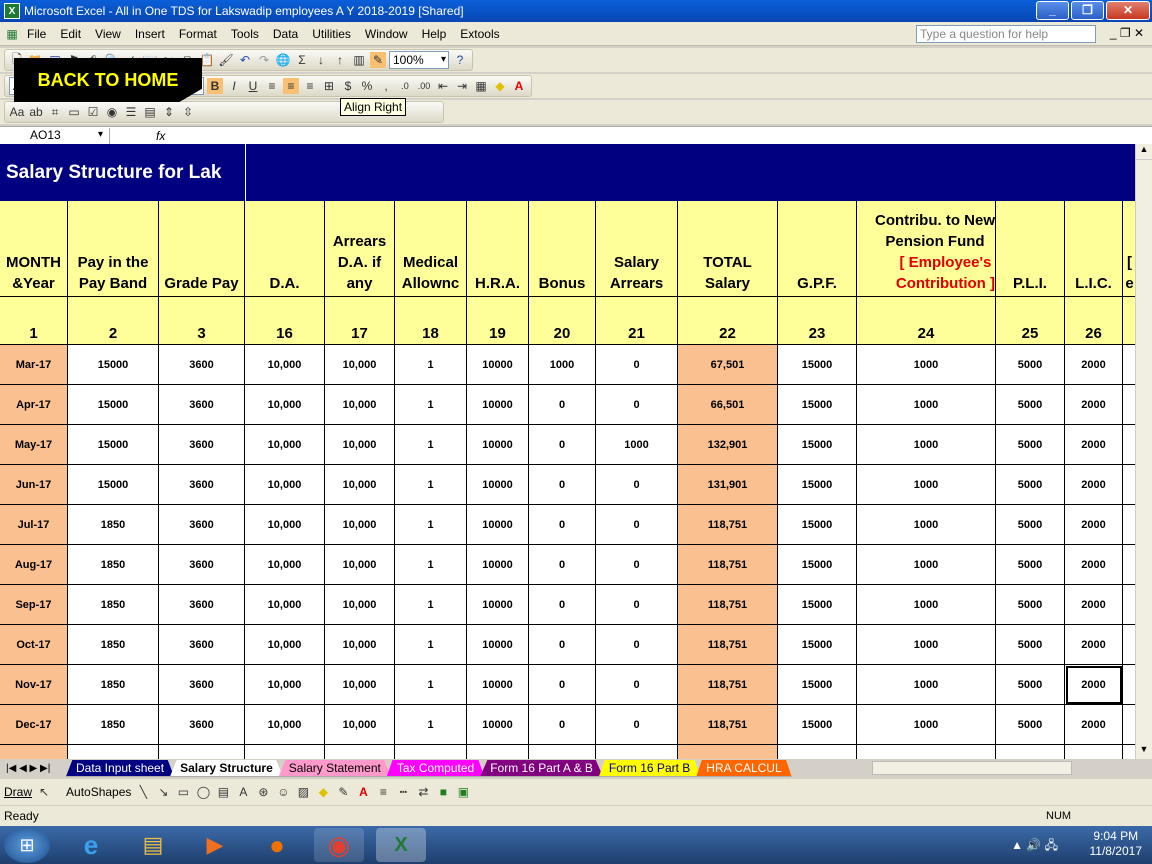 Image resolution: width=1152 pixels, height=864 pixels. Describe the element at coordinates (360, 249) in the screenshot. I see `column-header: Arrears D.A. if any` at that location.